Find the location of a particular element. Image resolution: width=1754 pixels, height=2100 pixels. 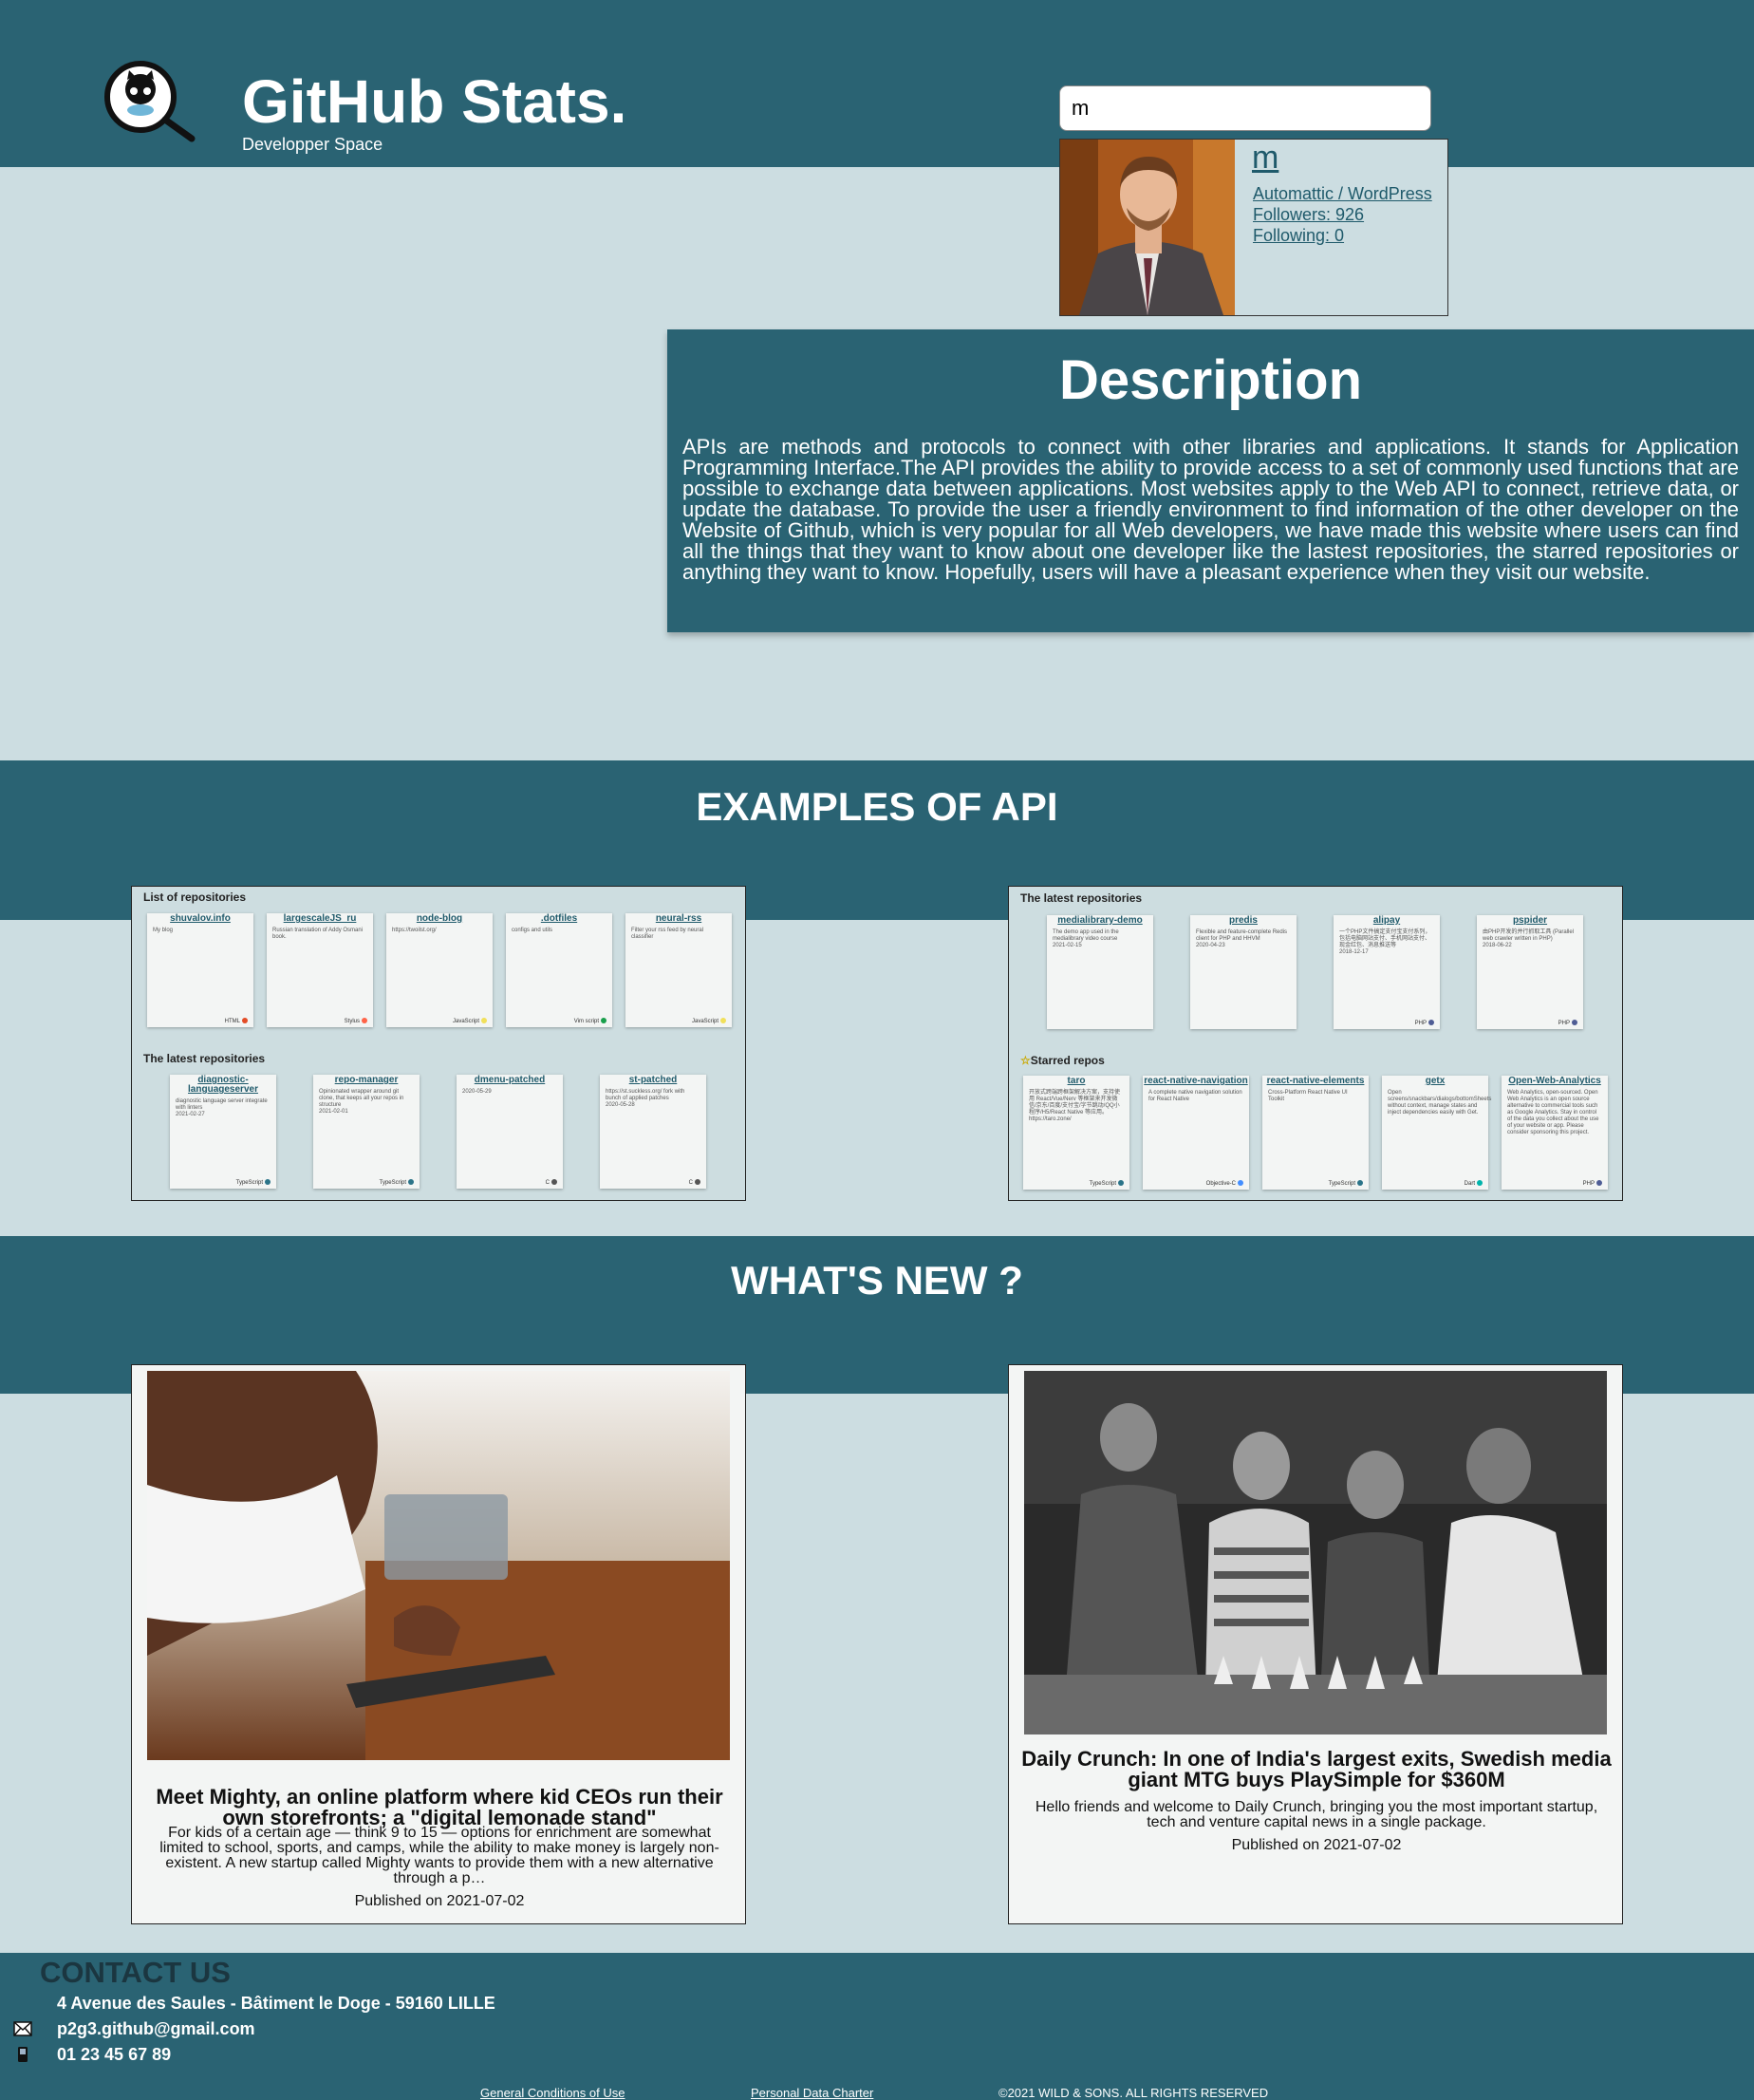

repo-name-link: shuvalov.info is located at coordinates (200, 919).